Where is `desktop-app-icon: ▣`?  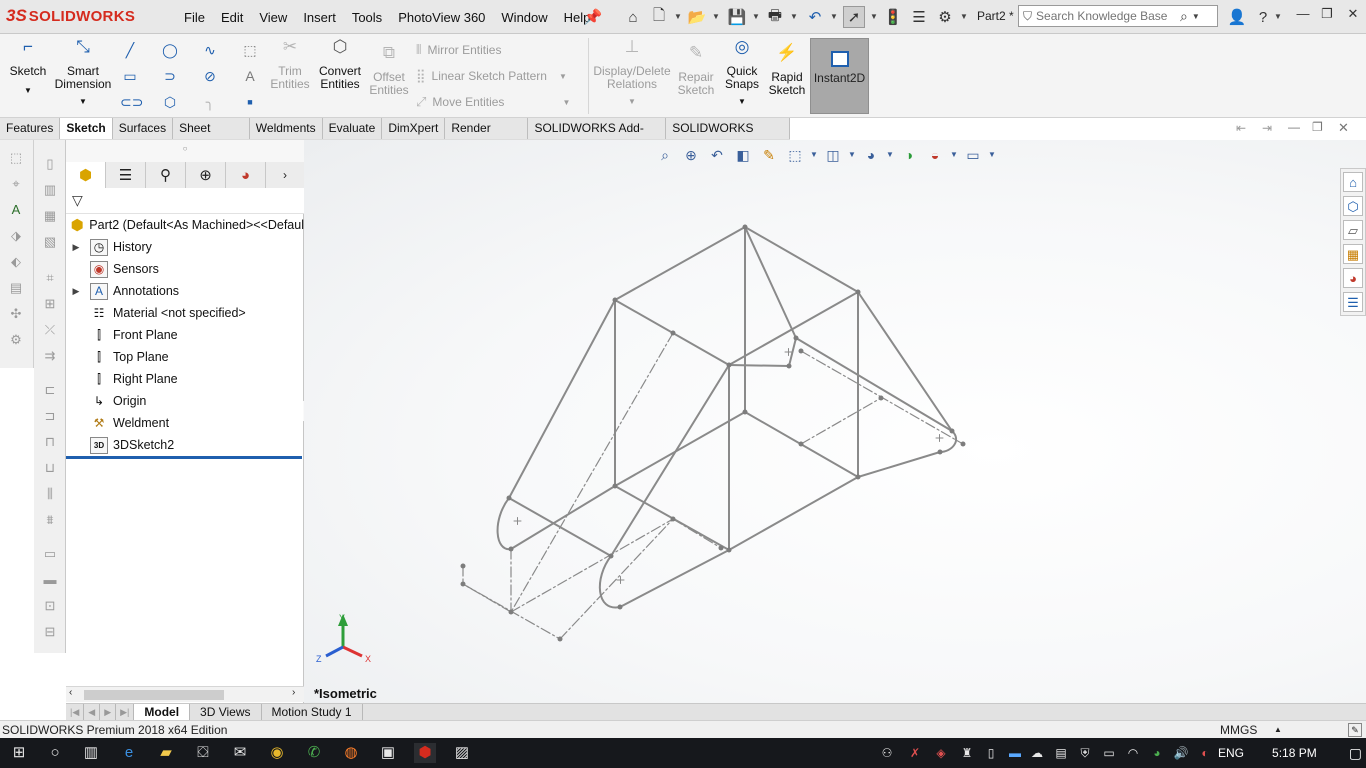 desktop-app-icon: ▣ is located at coordinates (388, 753).